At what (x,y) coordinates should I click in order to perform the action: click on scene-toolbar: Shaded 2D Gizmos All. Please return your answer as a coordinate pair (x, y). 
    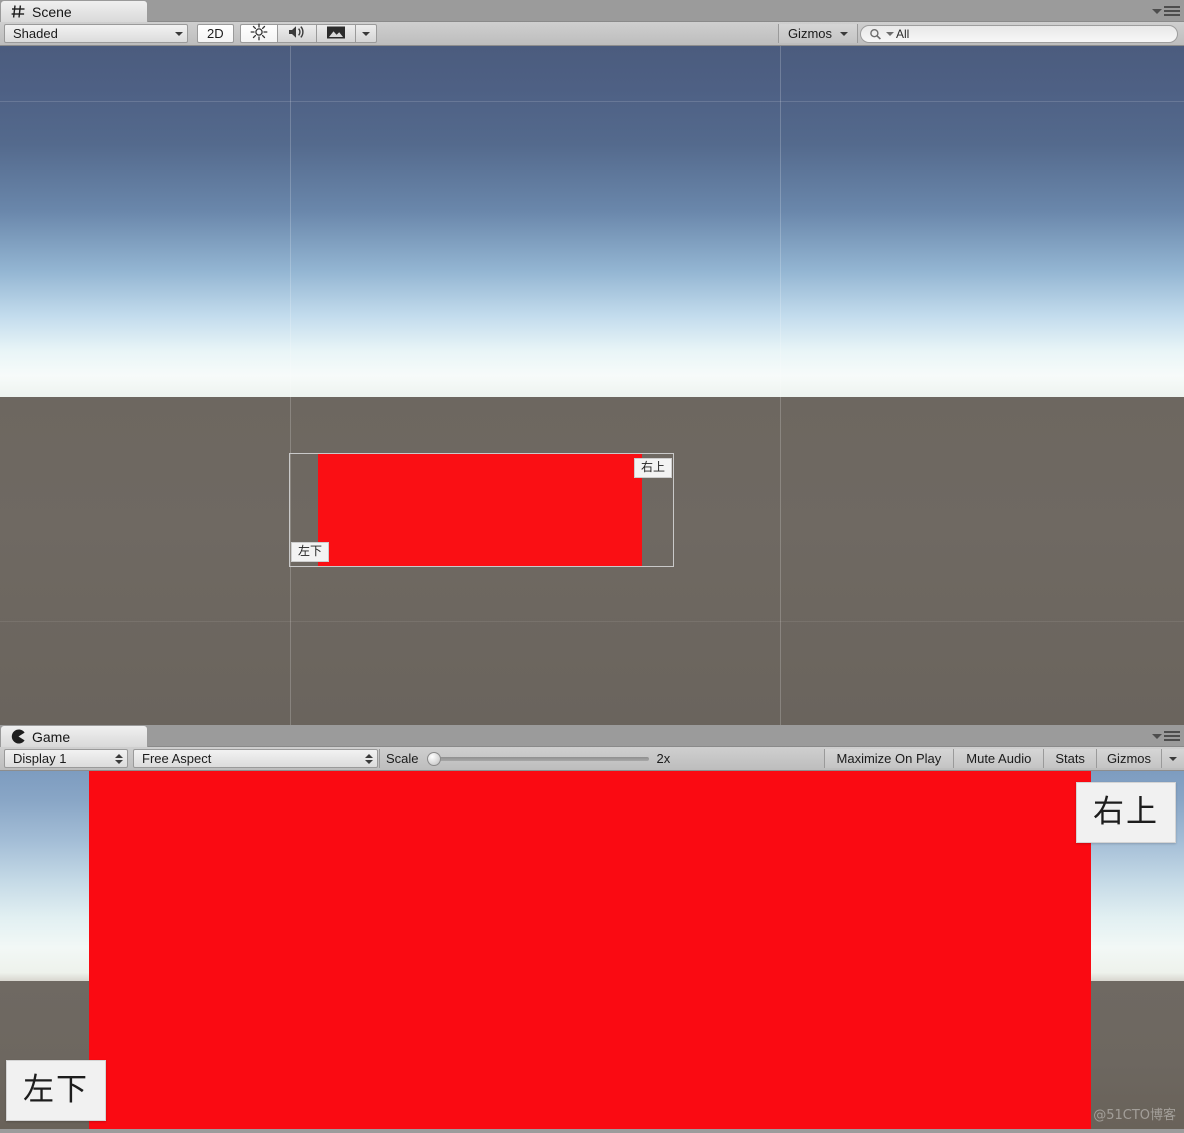
    Looking at the image, I should click on (592, 34).